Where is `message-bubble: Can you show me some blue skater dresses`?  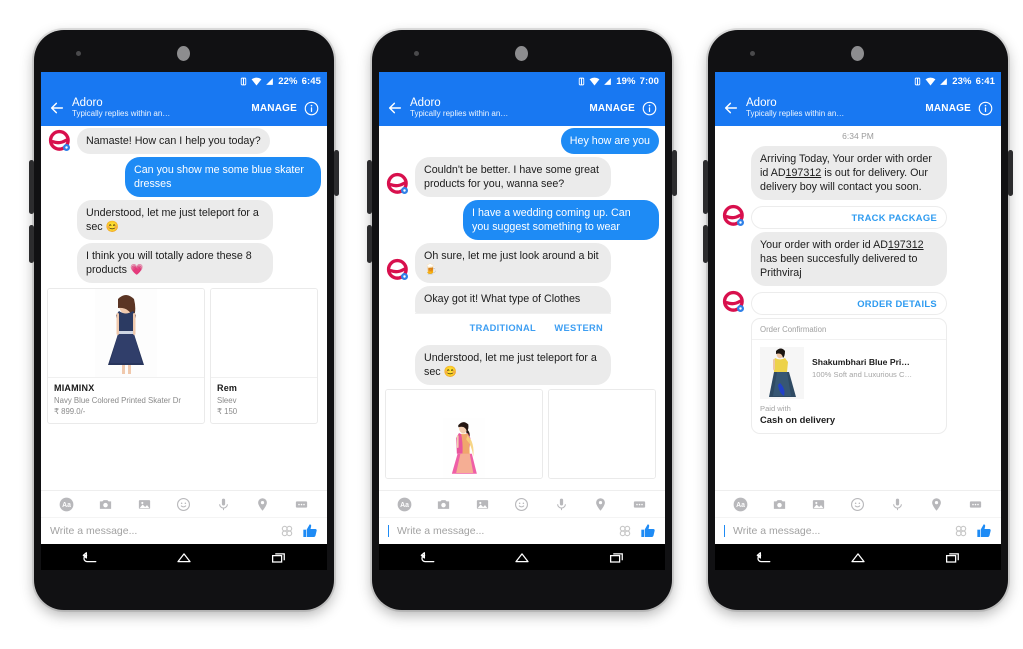
message-bubble: Can you show me some blue skater dresses is located at coordinates (223, 176).